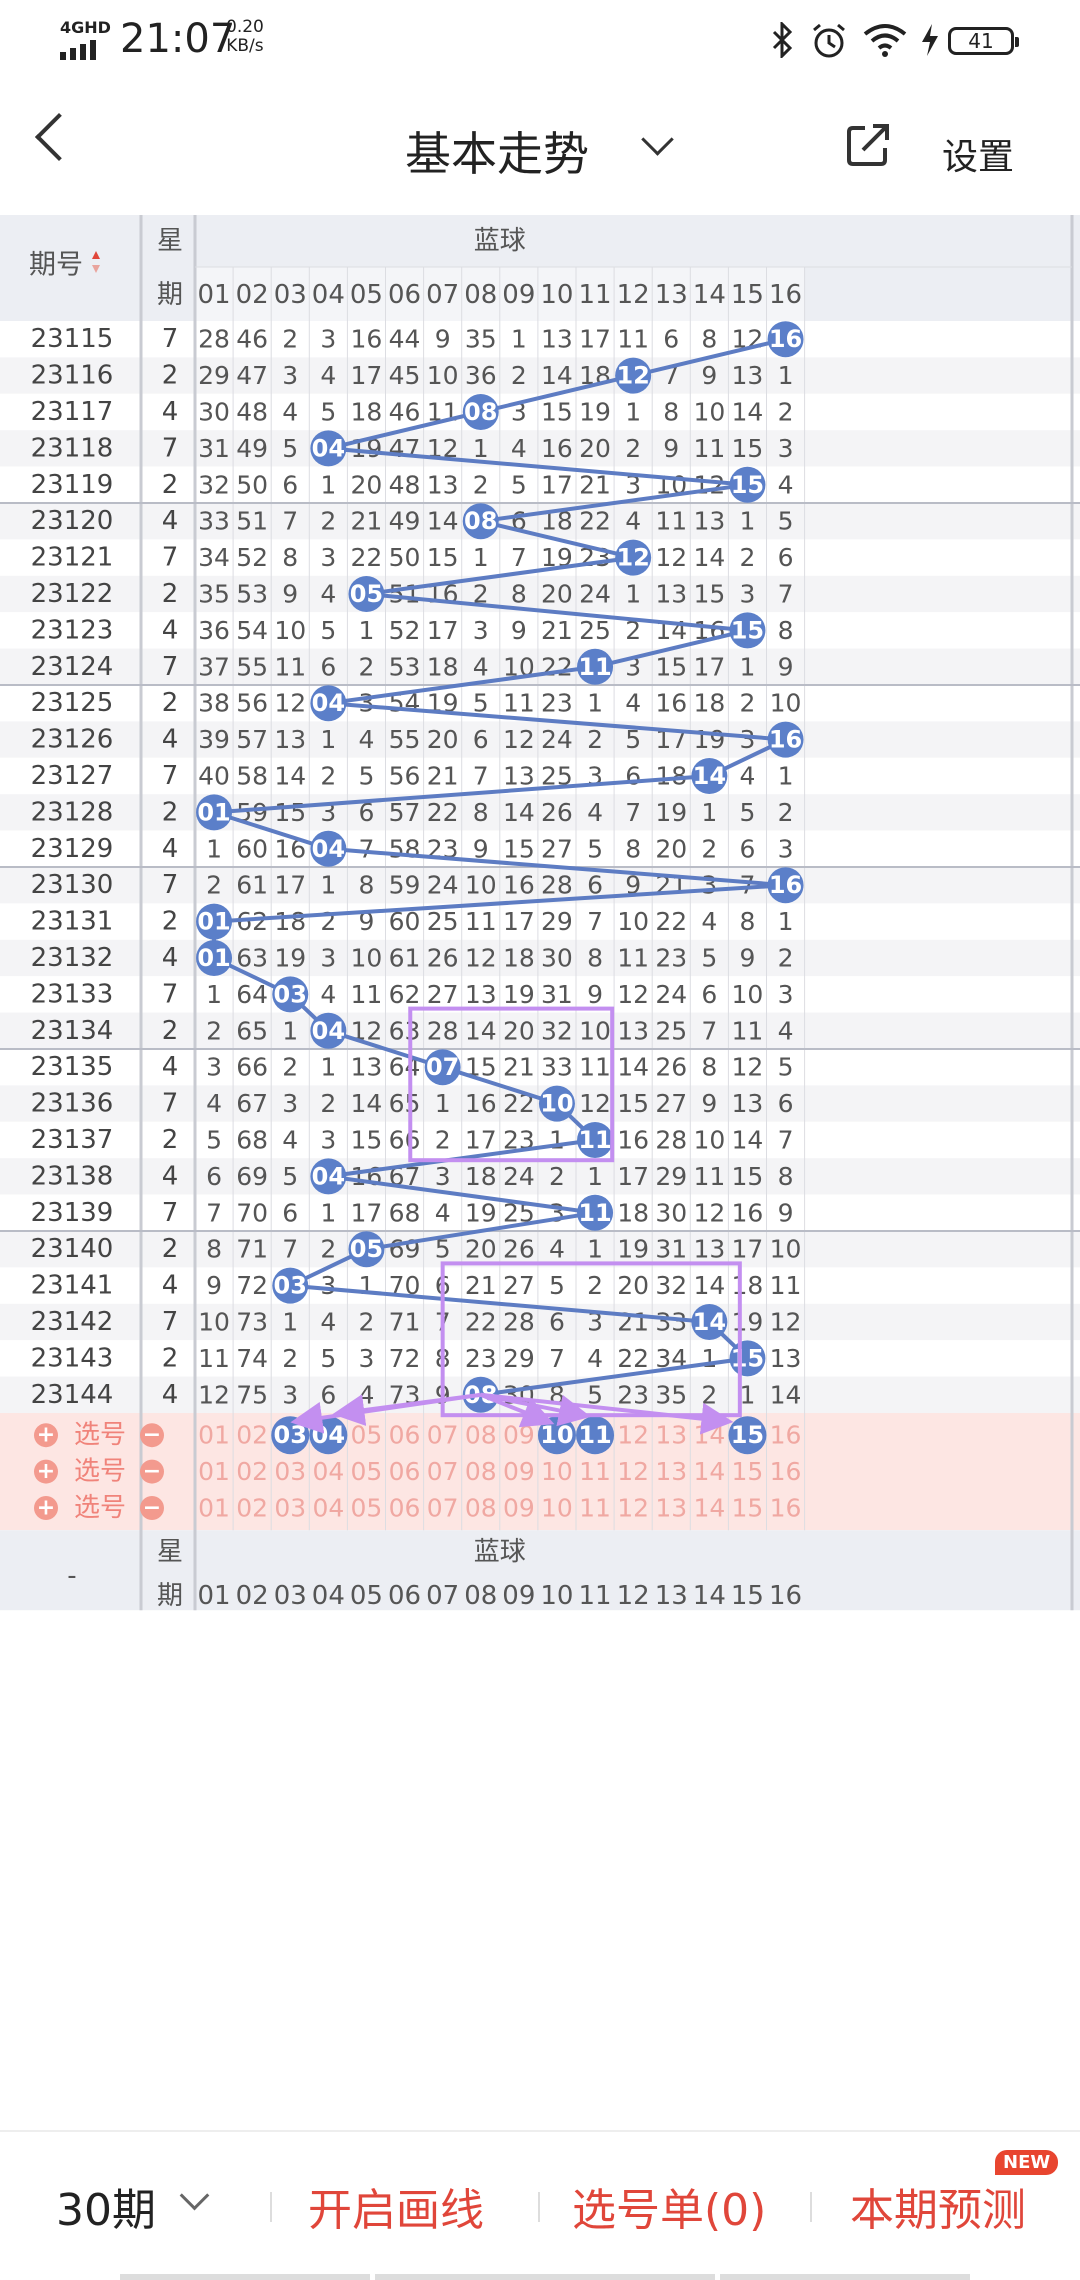  Describe the element at coordinates (930, 40) in the screenshot. I see `charging-icon` at that location.